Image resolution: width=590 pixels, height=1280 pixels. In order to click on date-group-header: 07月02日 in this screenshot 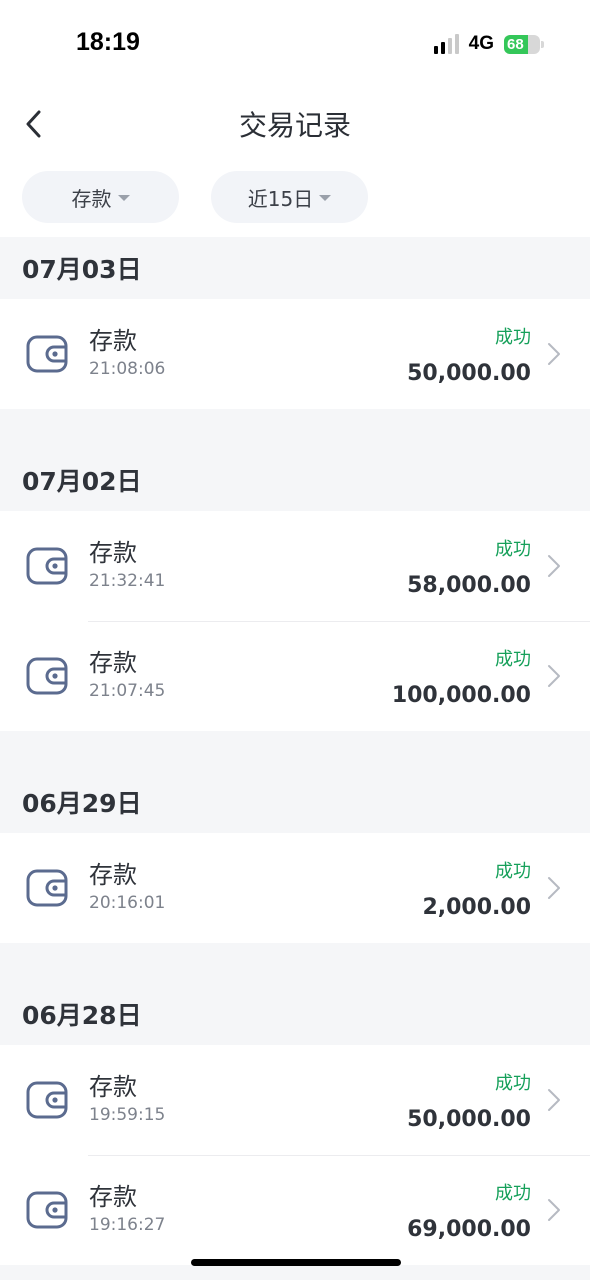, I will do `click(295, 460)`.